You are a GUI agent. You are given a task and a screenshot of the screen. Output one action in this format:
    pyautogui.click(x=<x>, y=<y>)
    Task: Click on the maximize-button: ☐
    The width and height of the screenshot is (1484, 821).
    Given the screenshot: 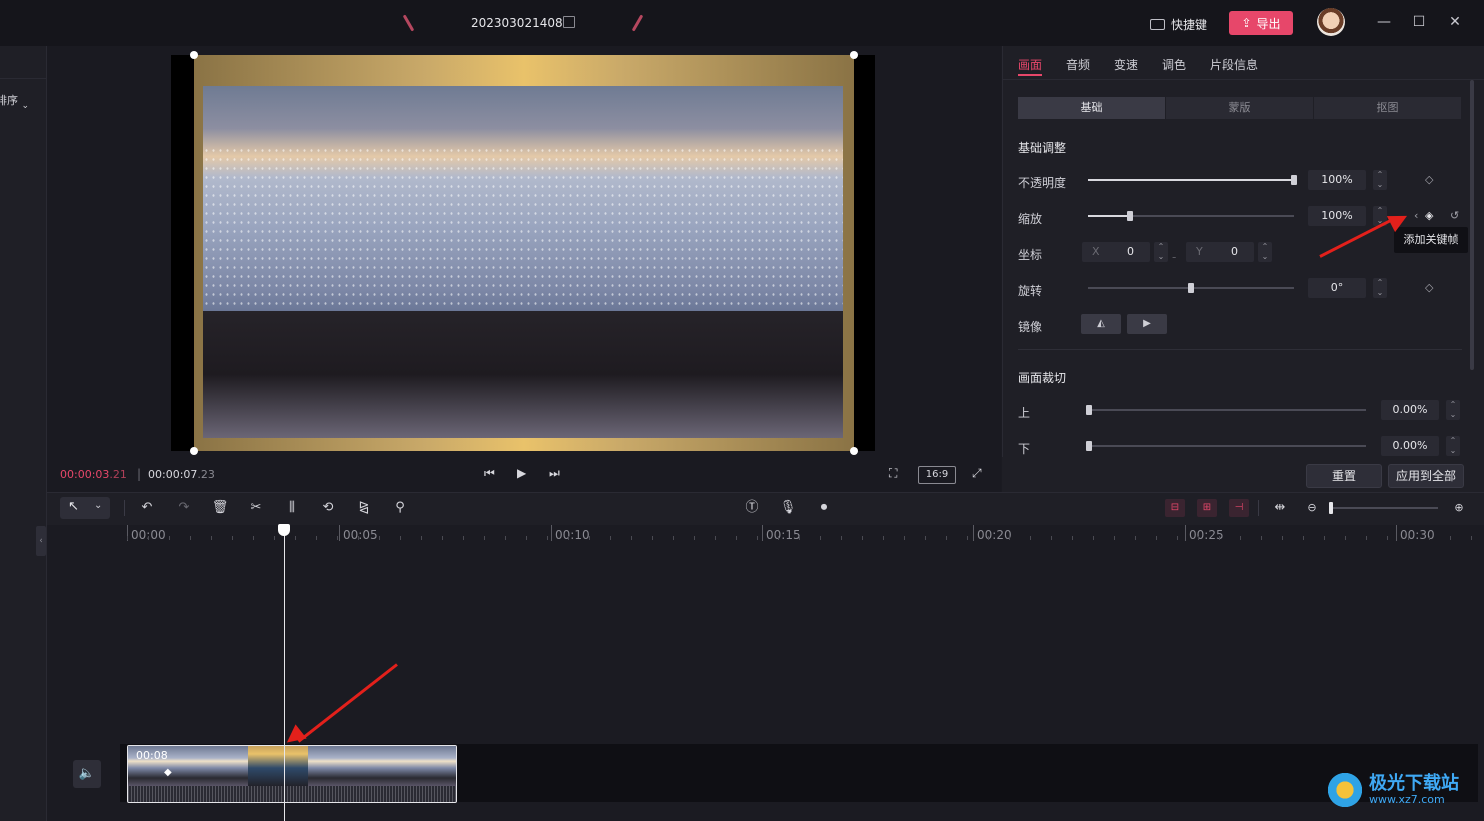 What is the action you would take?
    pyautogui.click(x=1419, y=22)
    